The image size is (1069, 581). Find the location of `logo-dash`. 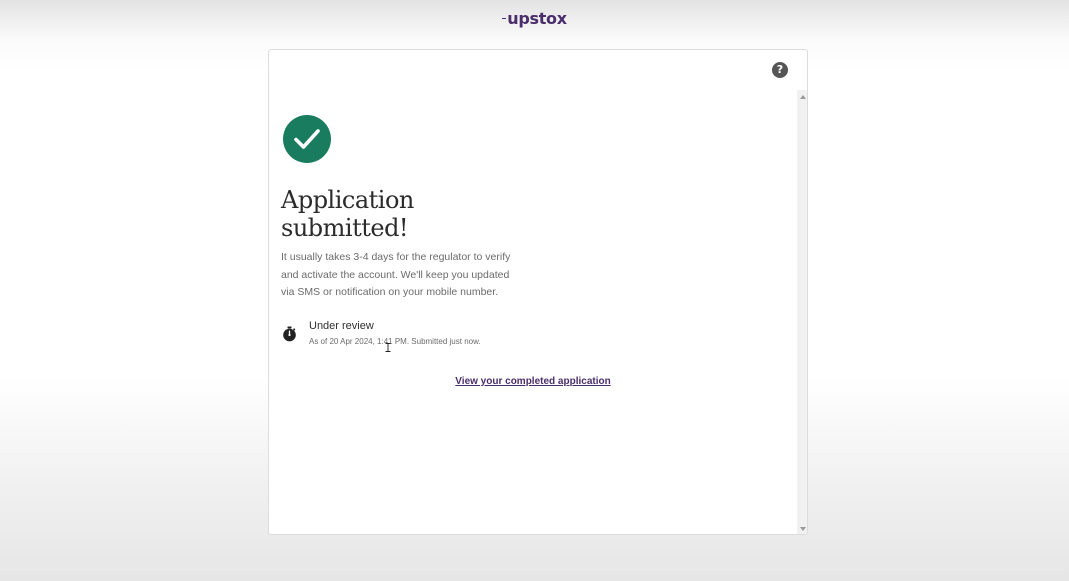

logo-dash is located at coordinates (504, 18).